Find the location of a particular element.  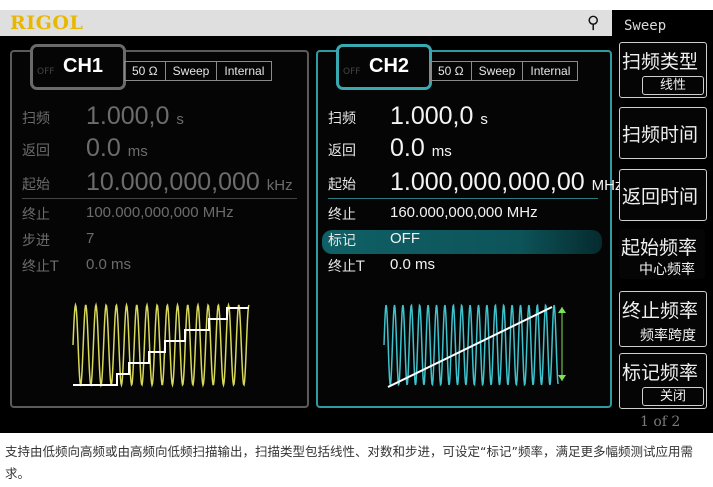

param-label: 步进 is located at coordinates (36, 241).